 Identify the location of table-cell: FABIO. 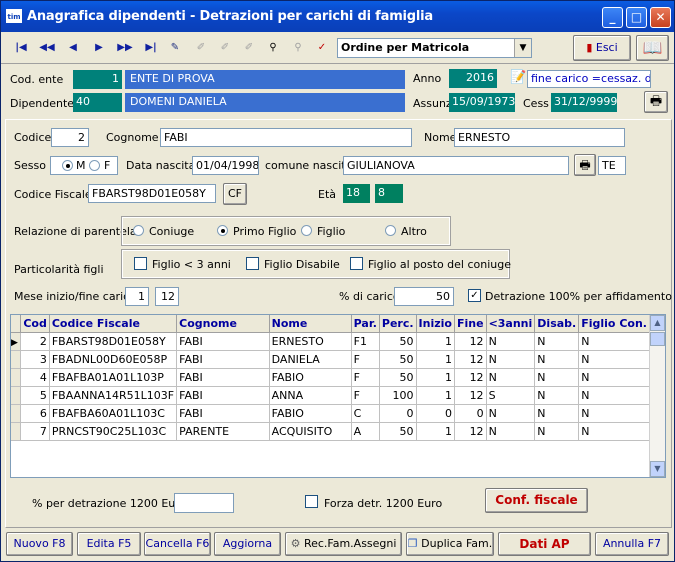
(310, 377).